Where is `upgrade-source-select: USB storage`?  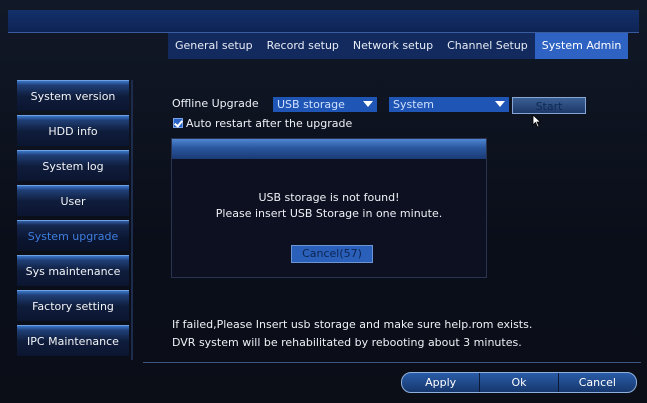
upgrade-source-select: USB storage is located at coordinates (325, 104).